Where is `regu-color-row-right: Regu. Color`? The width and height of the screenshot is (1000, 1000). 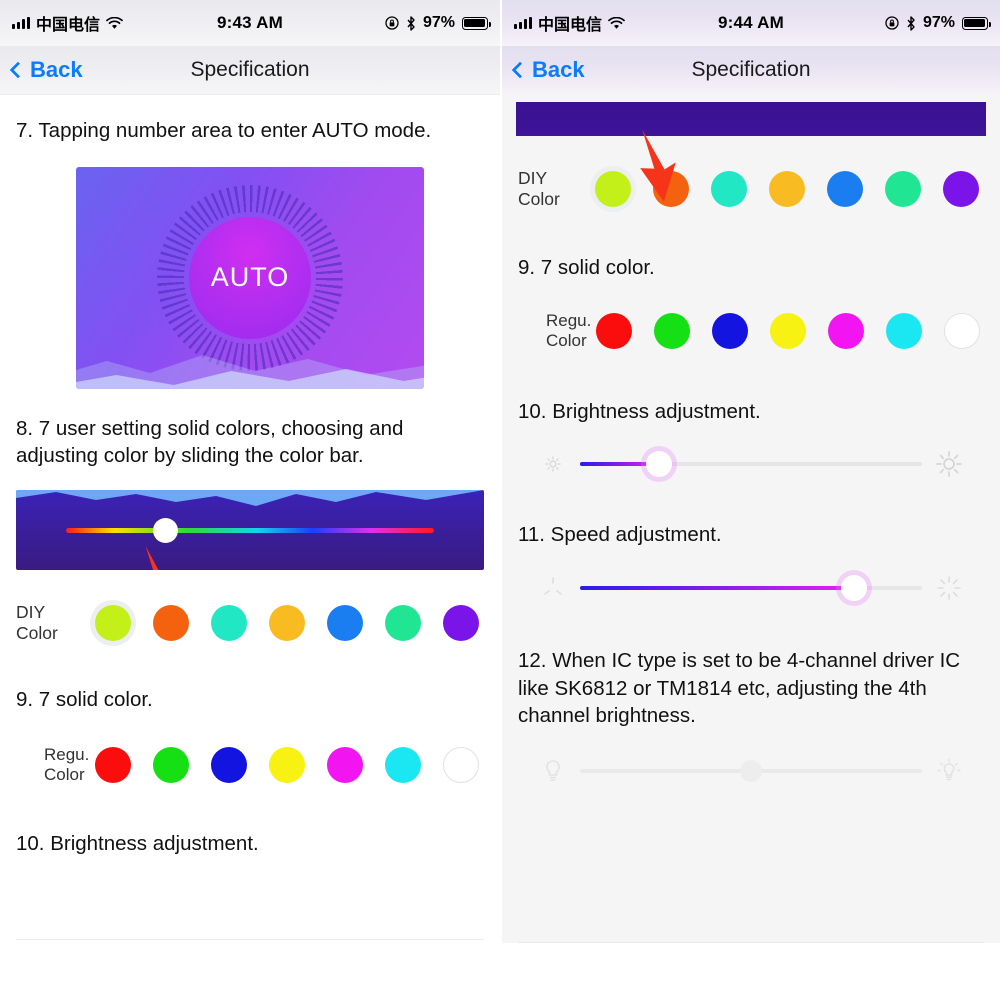 regu-color-row-right: Regu. Color is located at coordinates (751, 331).